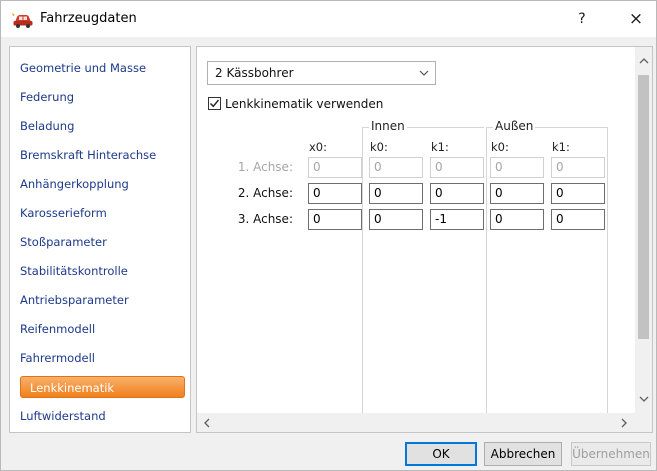 This screenshot has height=471, width=657. I want to click on kinematics-input: -1, so click(457, 219).